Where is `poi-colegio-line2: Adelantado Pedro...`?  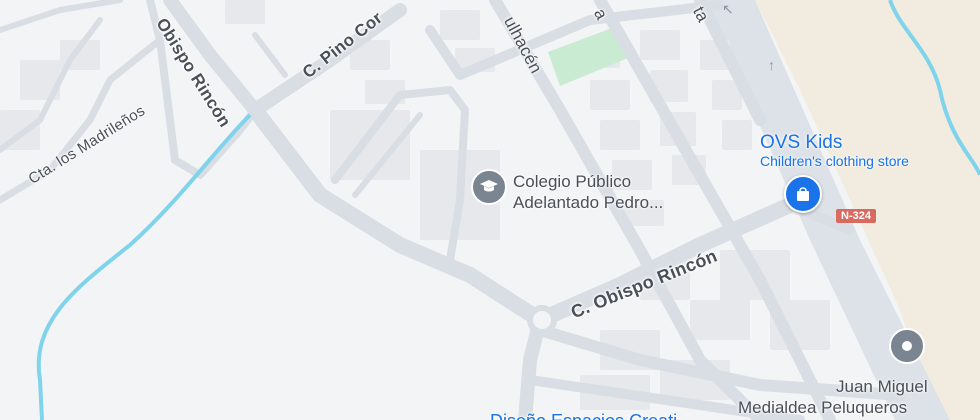 poi-colegio-line2: Adelantado Pedro... is located at coordinates (588, 202).